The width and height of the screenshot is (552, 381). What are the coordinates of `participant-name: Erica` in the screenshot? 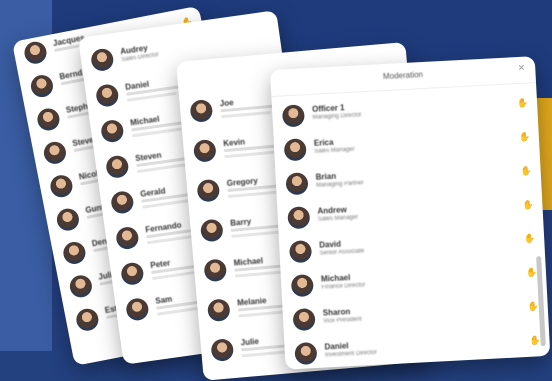 It's located at (323, 142).